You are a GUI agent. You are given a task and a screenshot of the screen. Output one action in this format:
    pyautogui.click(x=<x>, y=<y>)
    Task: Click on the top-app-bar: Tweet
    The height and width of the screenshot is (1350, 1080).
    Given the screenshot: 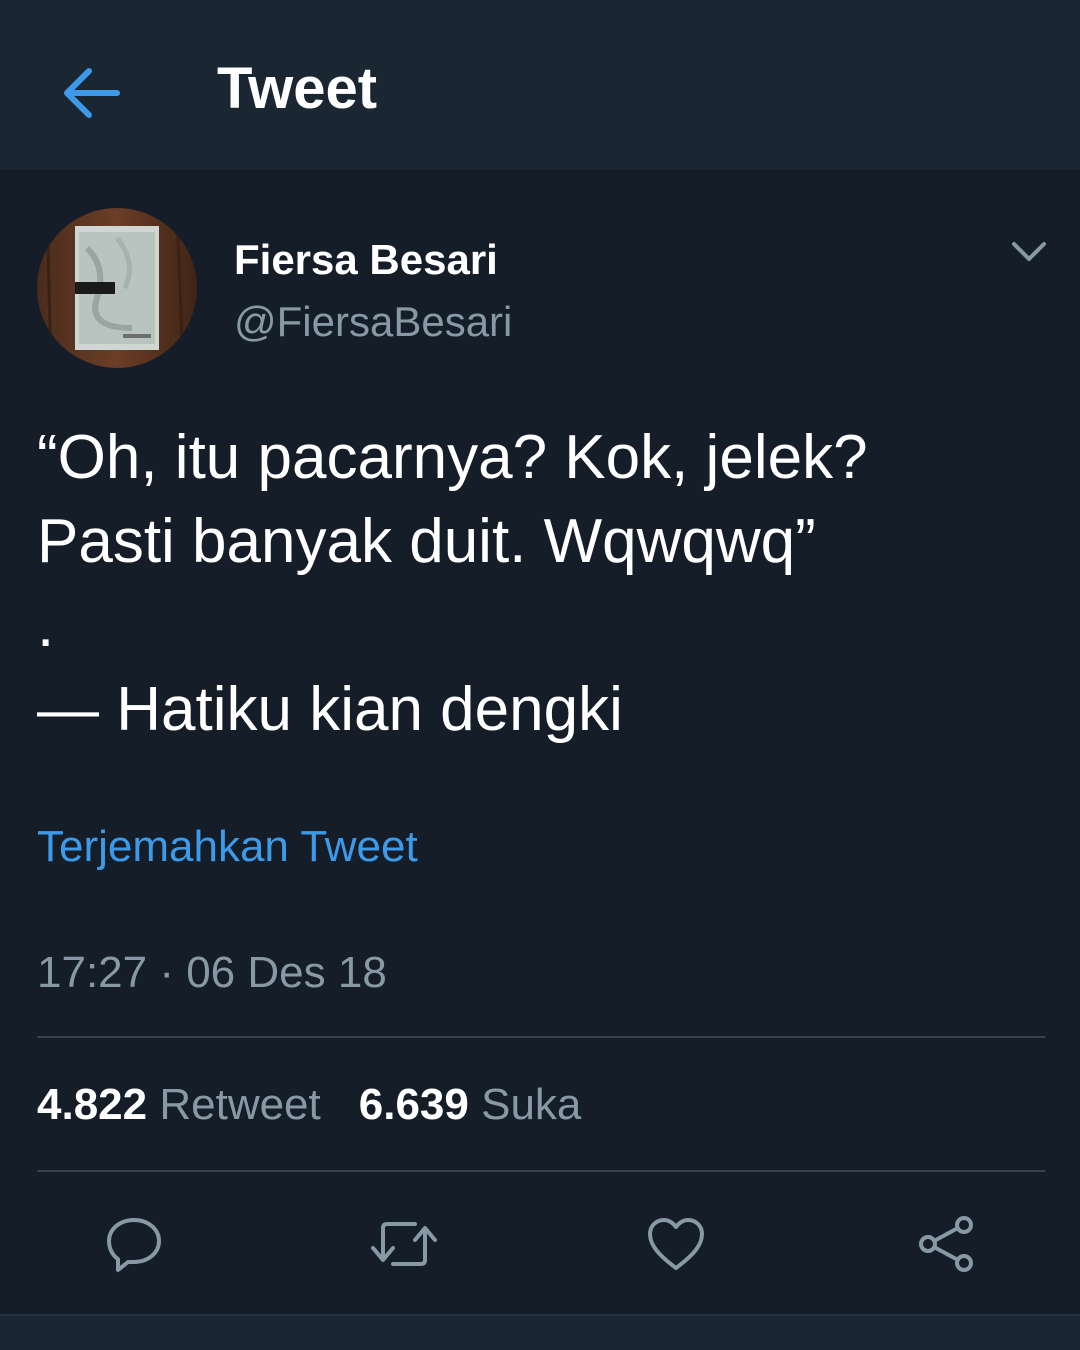 What is the action you would take?
    pyautogui.click(x=540, y=86)
    